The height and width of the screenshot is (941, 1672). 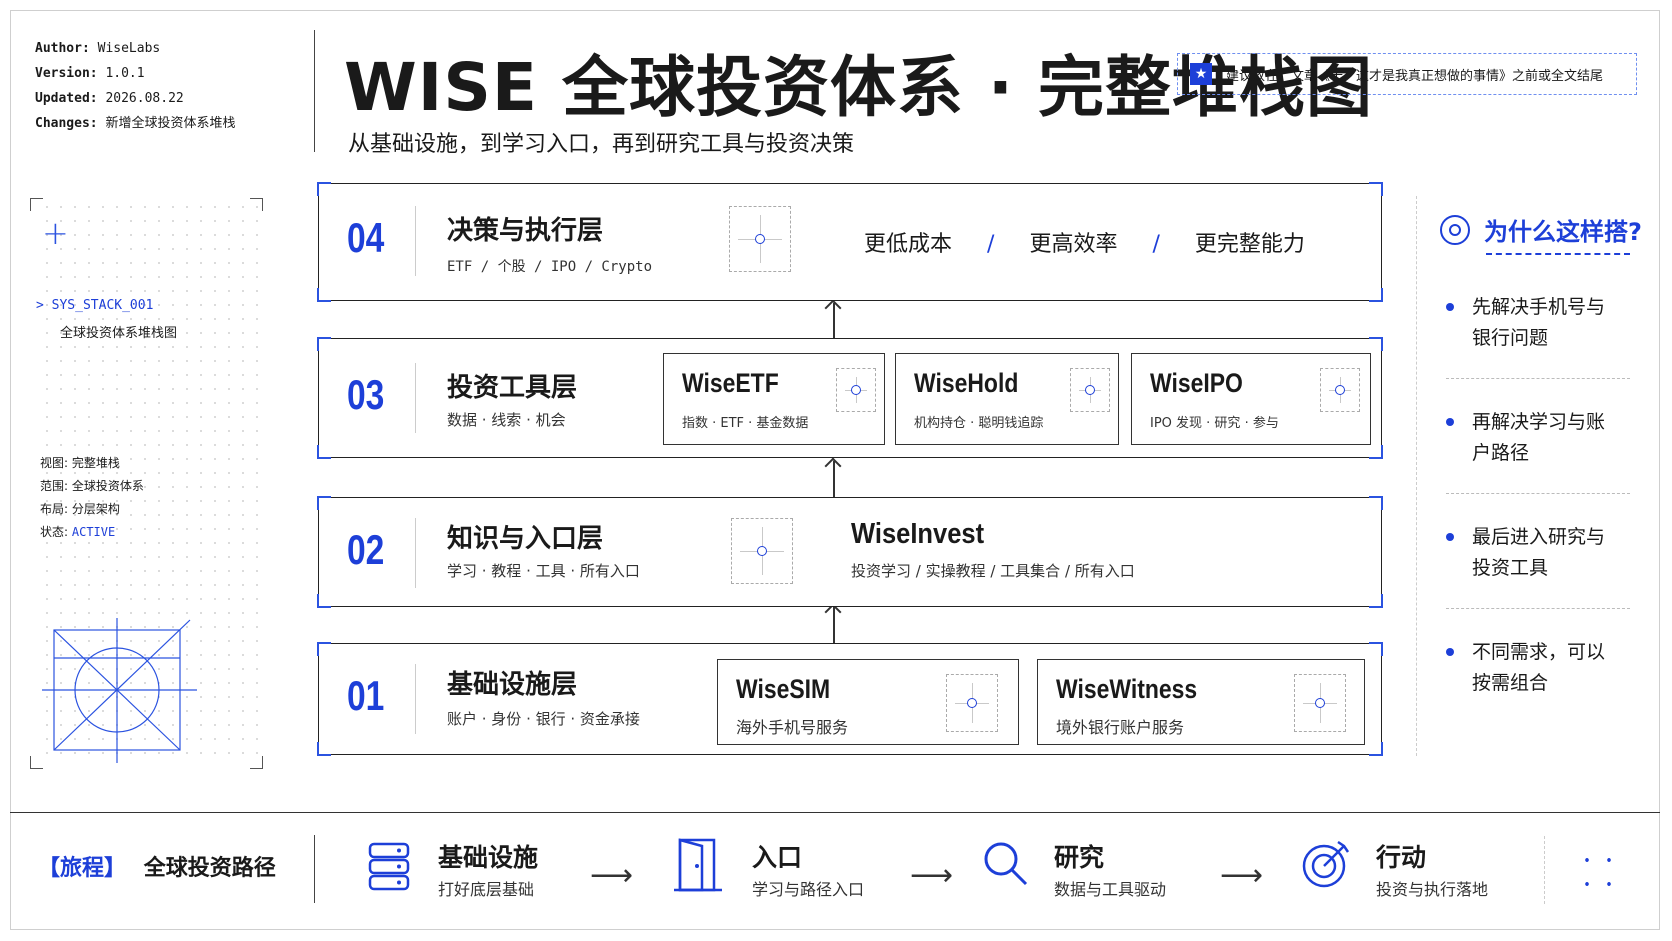 I want to click on journey-label: 全球投资路径, so click(x=209, y=868).